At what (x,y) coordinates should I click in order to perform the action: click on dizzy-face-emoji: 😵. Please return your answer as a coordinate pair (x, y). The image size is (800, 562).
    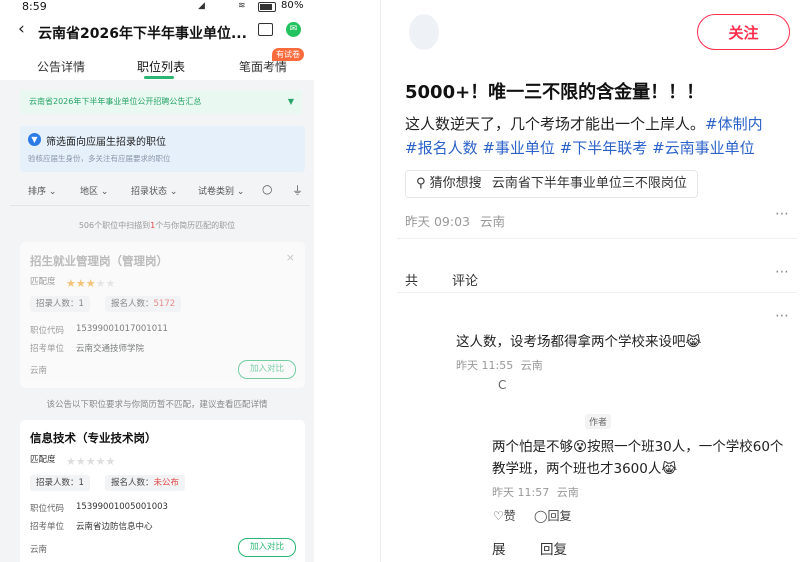
    Looking at the image, I should click on (580, 447).